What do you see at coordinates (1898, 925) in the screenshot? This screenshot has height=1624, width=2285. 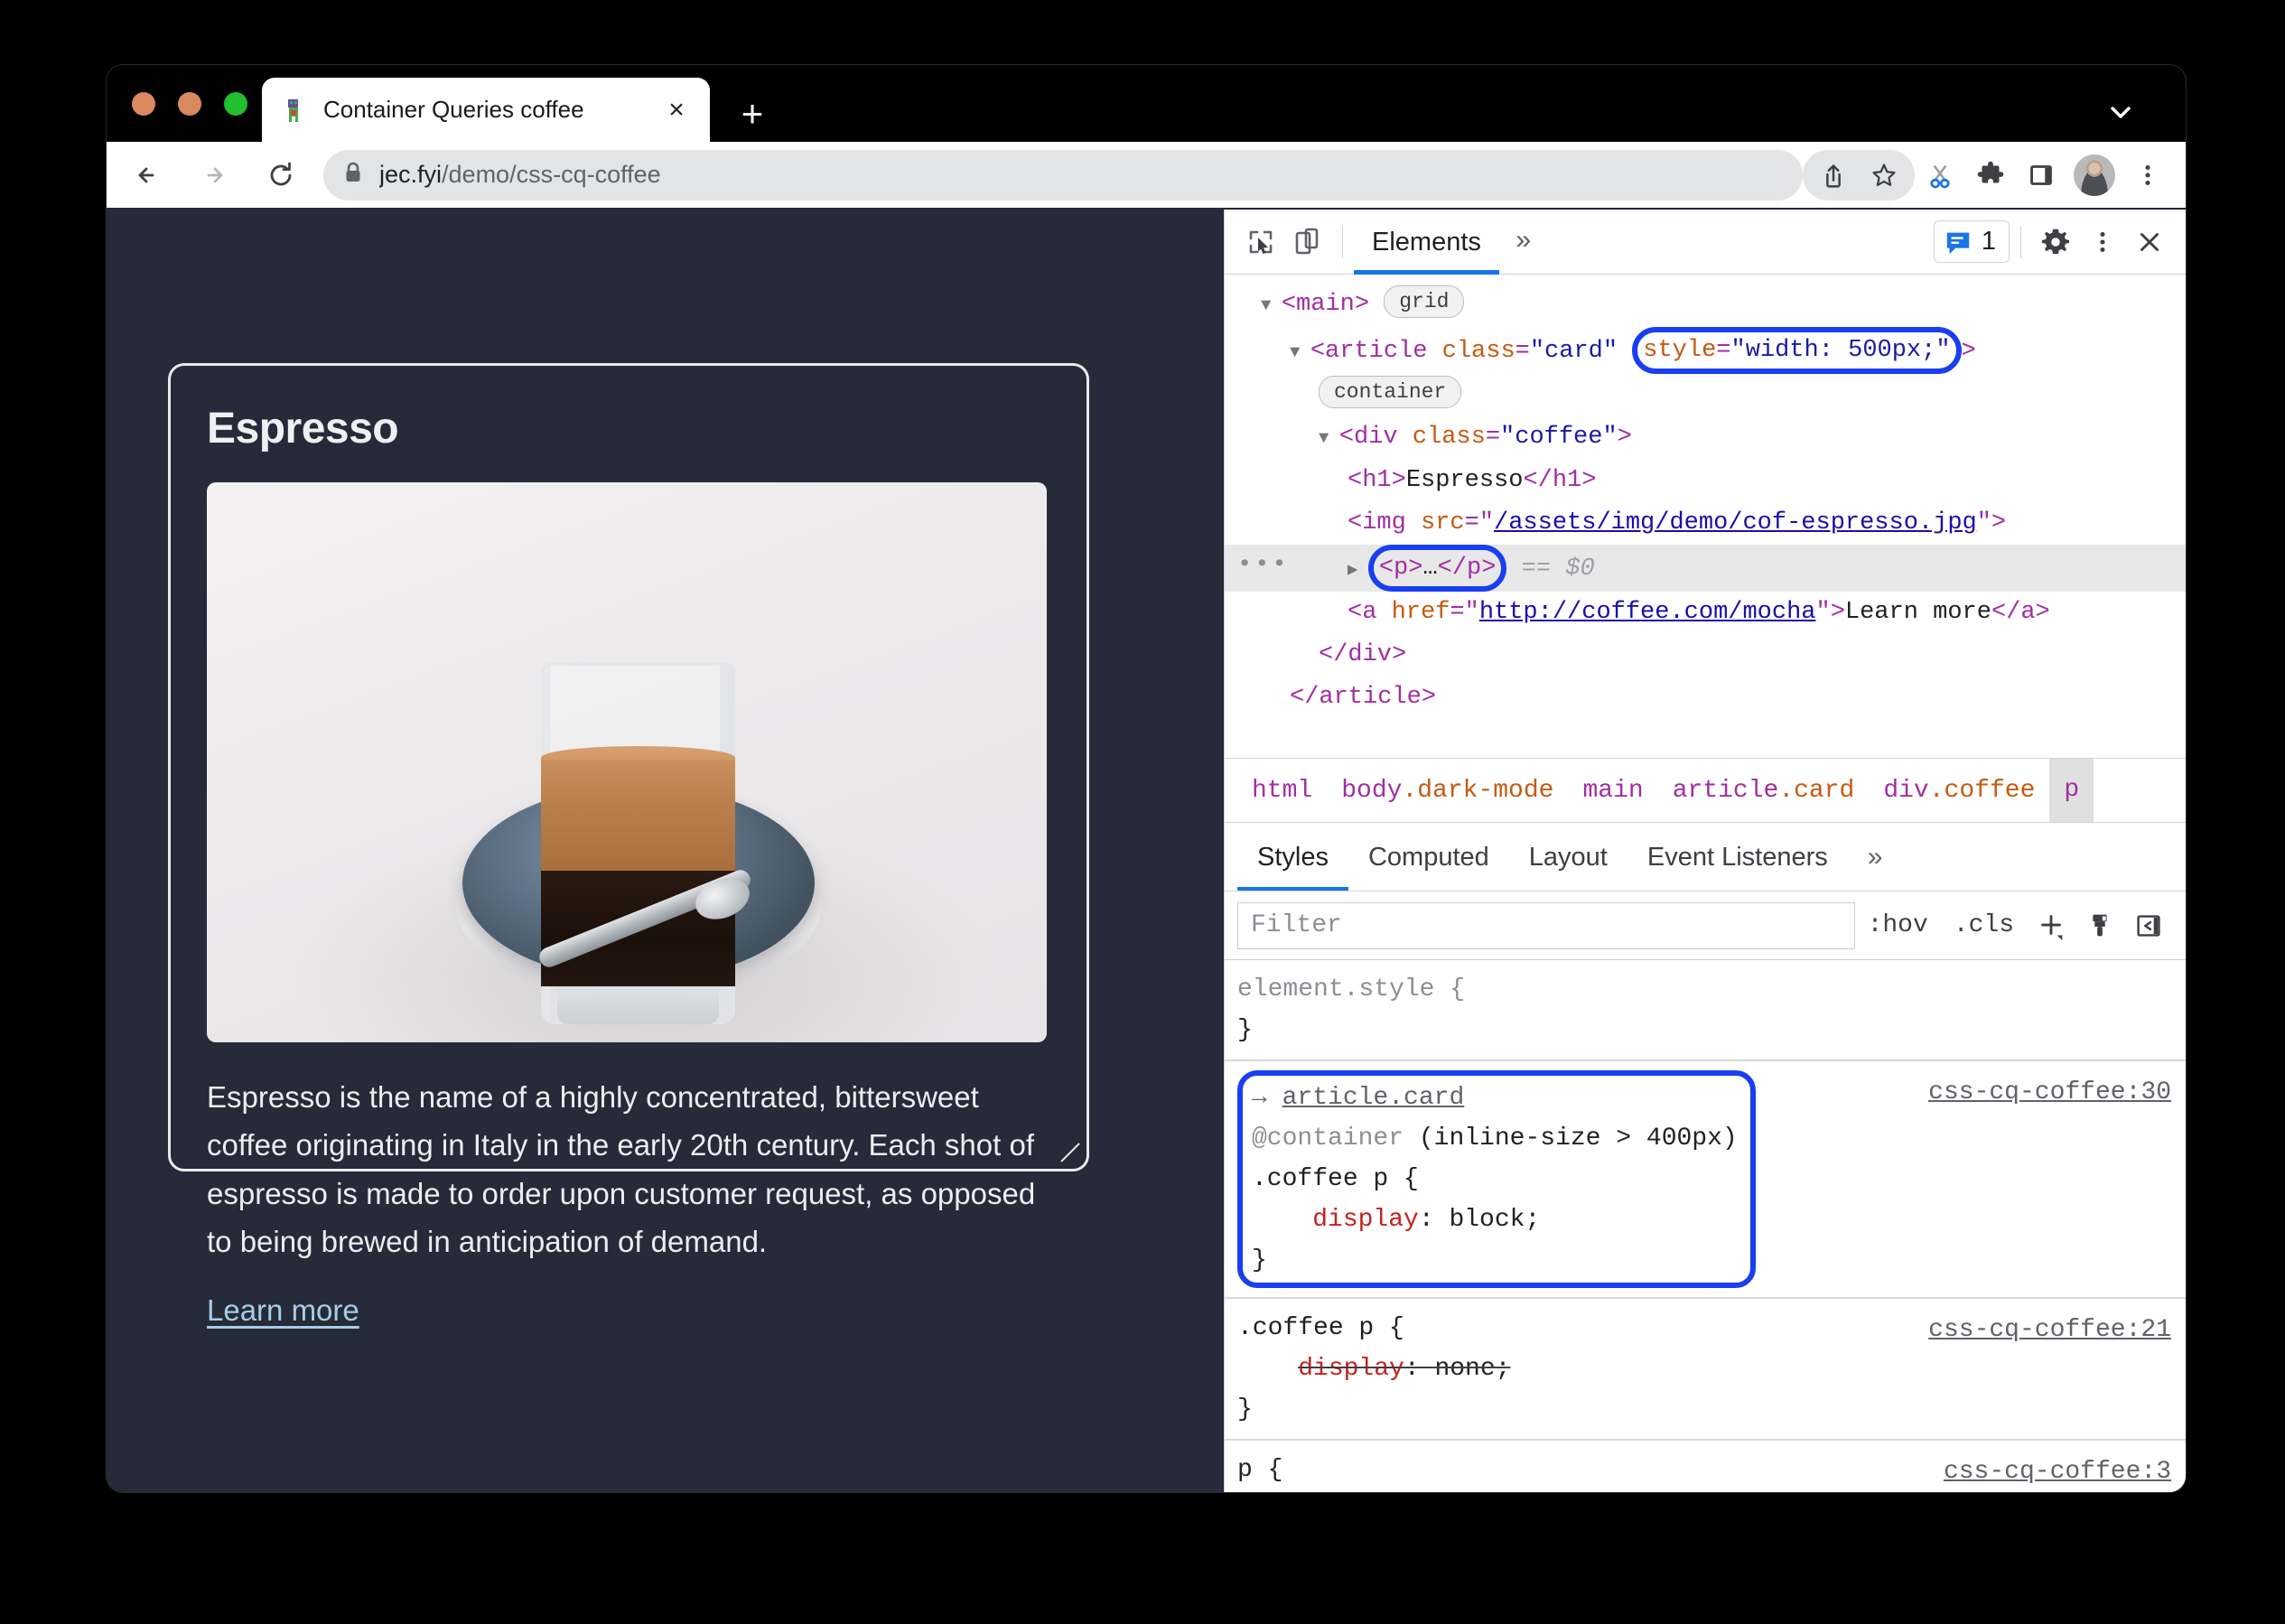 I see `hov-button: :hov` at bounding box center [1898, 925].